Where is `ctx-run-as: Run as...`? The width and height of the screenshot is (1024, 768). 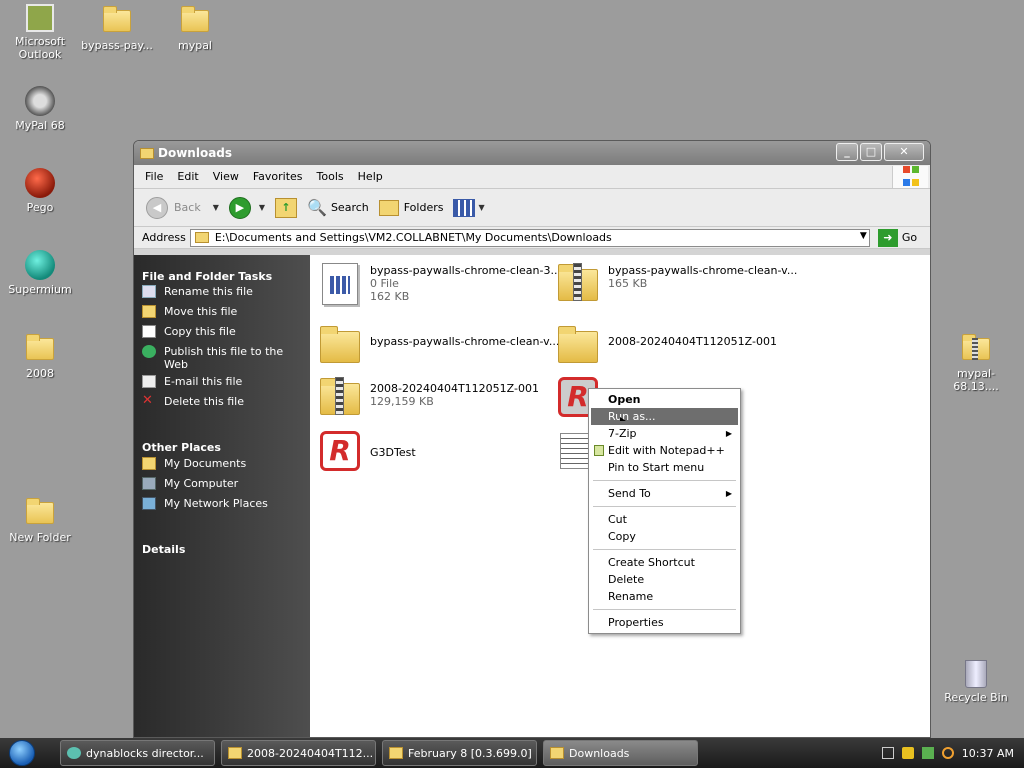
ctx-run-as: Run as... is located at coordinates (664, 416).